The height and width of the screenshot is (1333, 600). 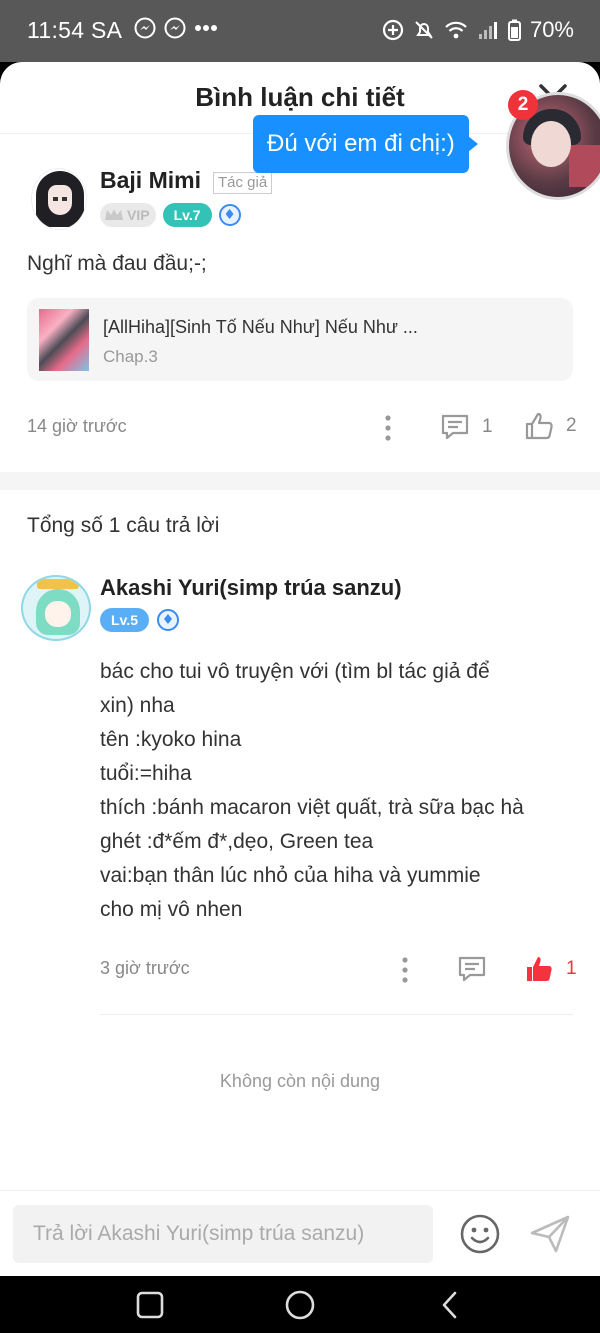 I want to click on reply-line: vai:bạn thân lúc nhỏ của hiha và yummie, so click(x=290, y=875).